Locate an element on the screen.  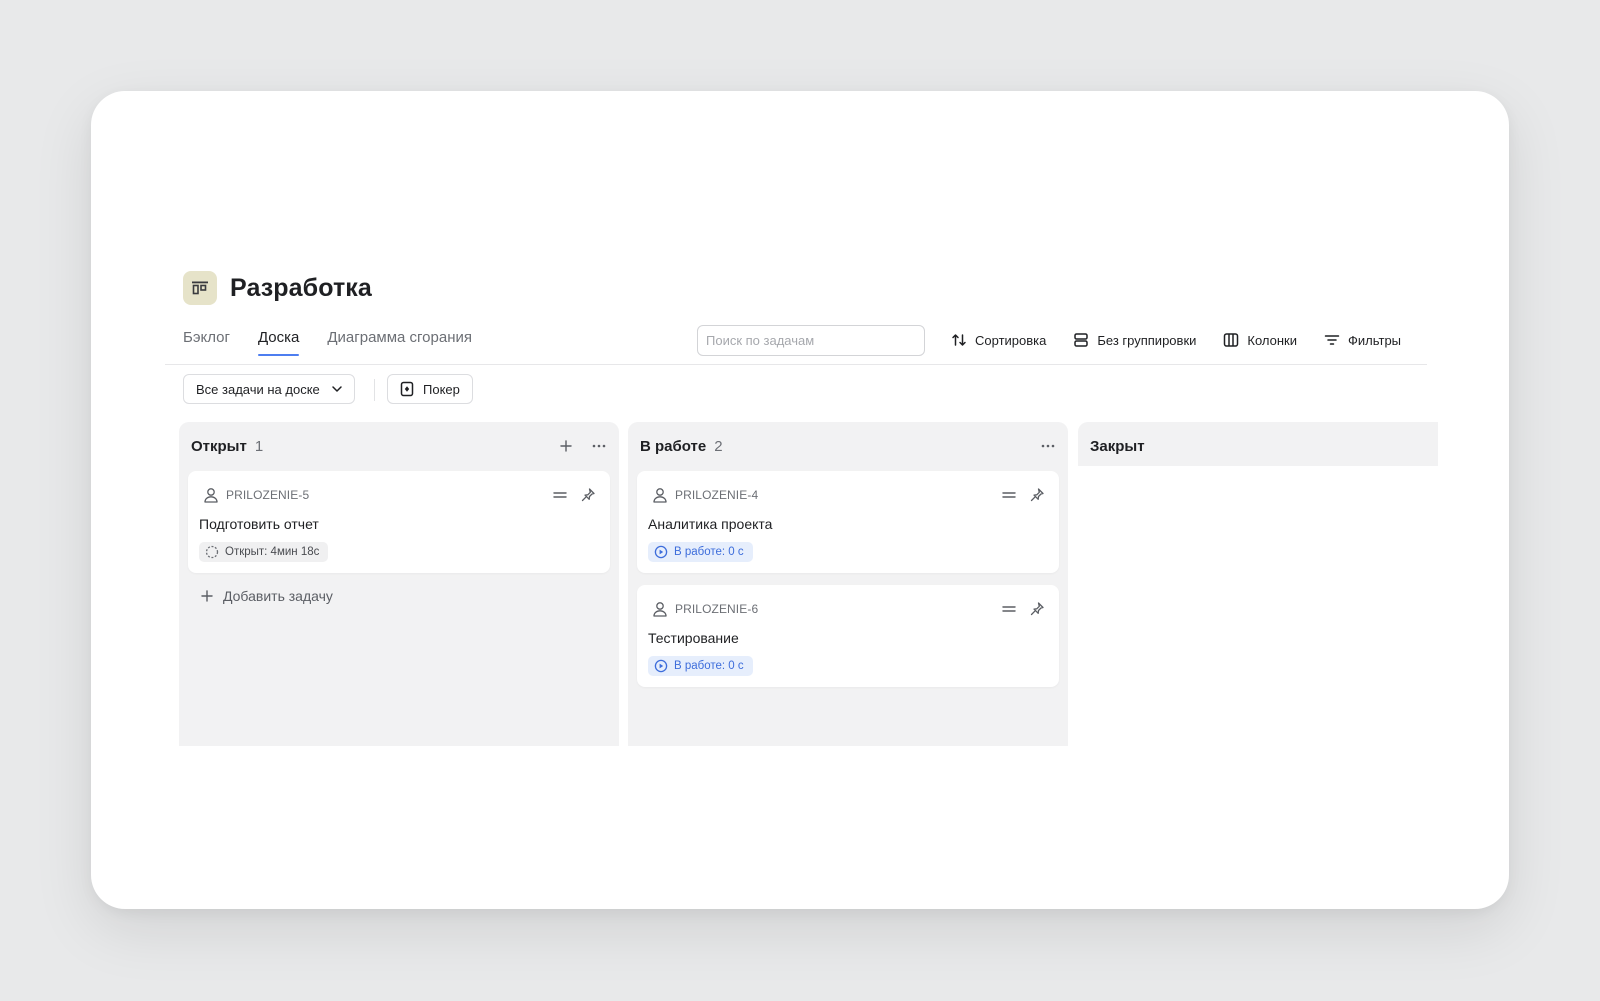
board-header: Разработка is located at coordinates (277, 288).